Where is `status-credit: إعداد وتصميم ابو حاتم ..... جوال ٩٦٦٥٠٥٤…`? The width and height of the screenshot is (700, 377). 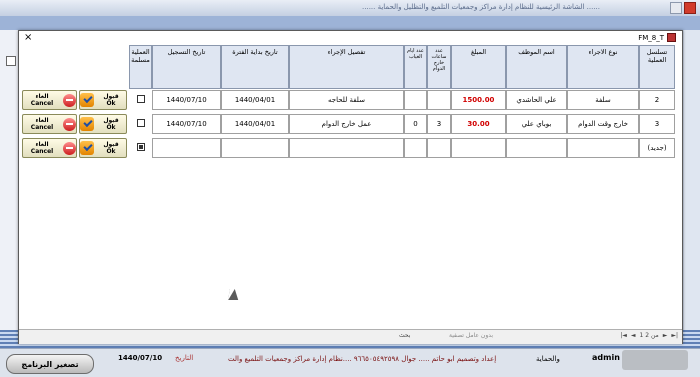 status-credit: إعداد وتصميم ابو حاتم ..... جوال ٩٦٦٥٠٥٤… is located at coordinates (362, 359).